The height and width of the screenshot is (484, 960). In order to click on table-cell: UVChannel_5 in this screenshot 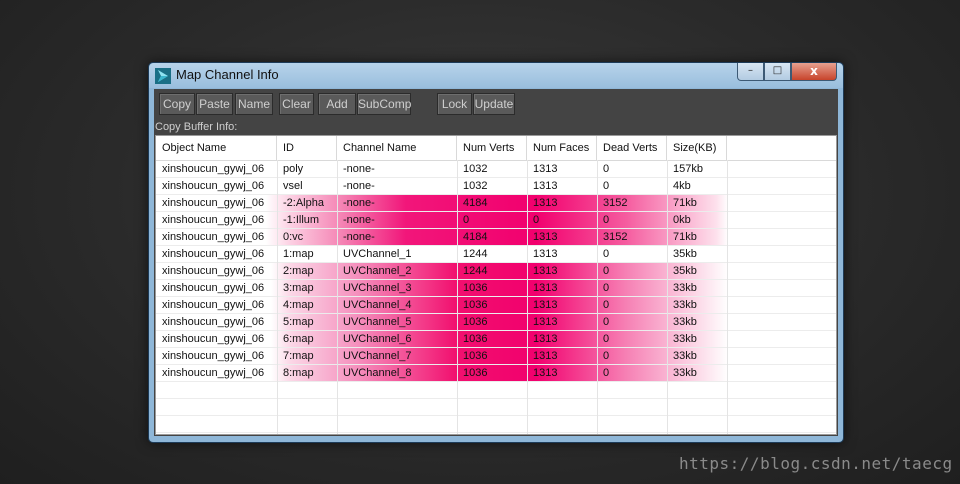, I will do `click(377, 322)`.